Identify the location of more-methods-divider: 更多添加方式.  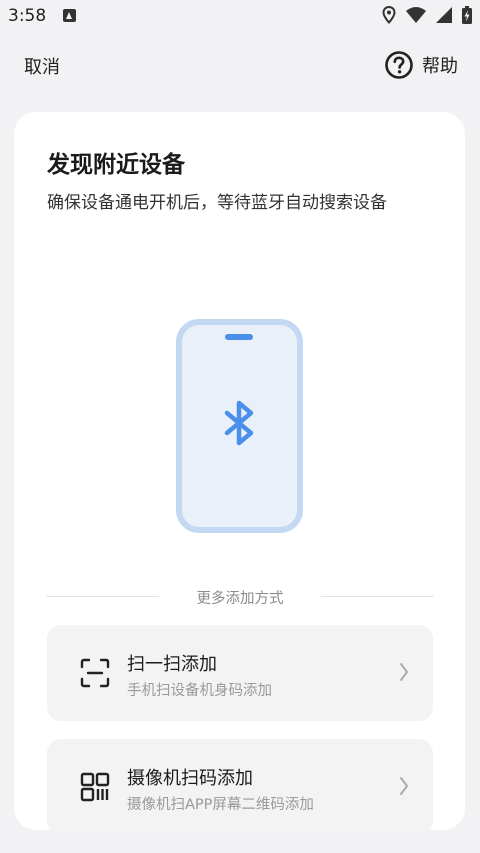
(240, 596).